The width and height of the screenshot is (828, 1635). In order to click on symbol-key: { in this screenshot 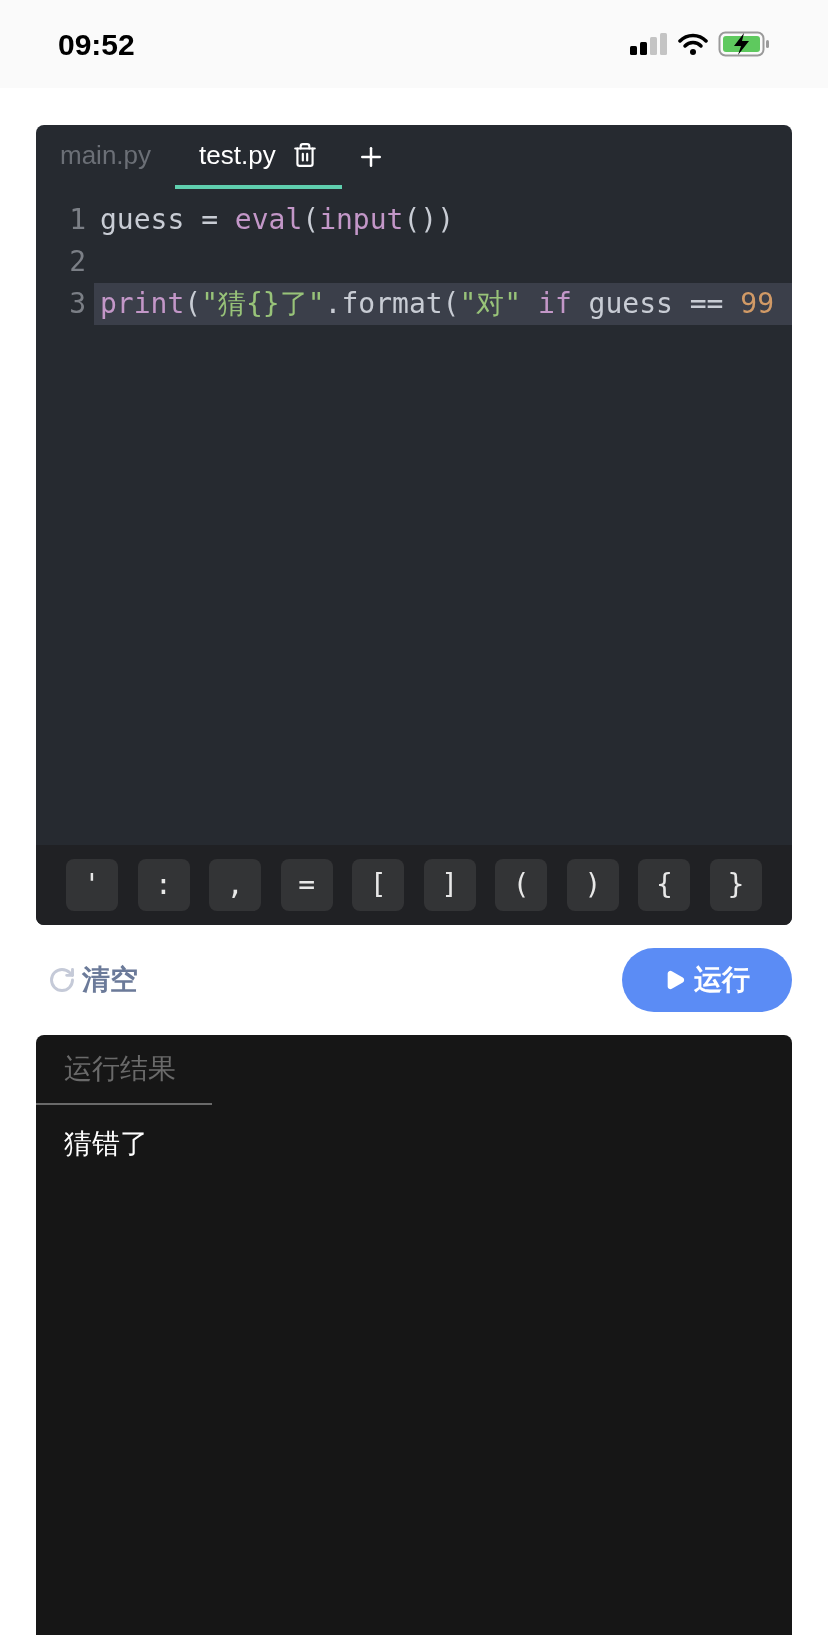, I will do `click(664, 885)`.